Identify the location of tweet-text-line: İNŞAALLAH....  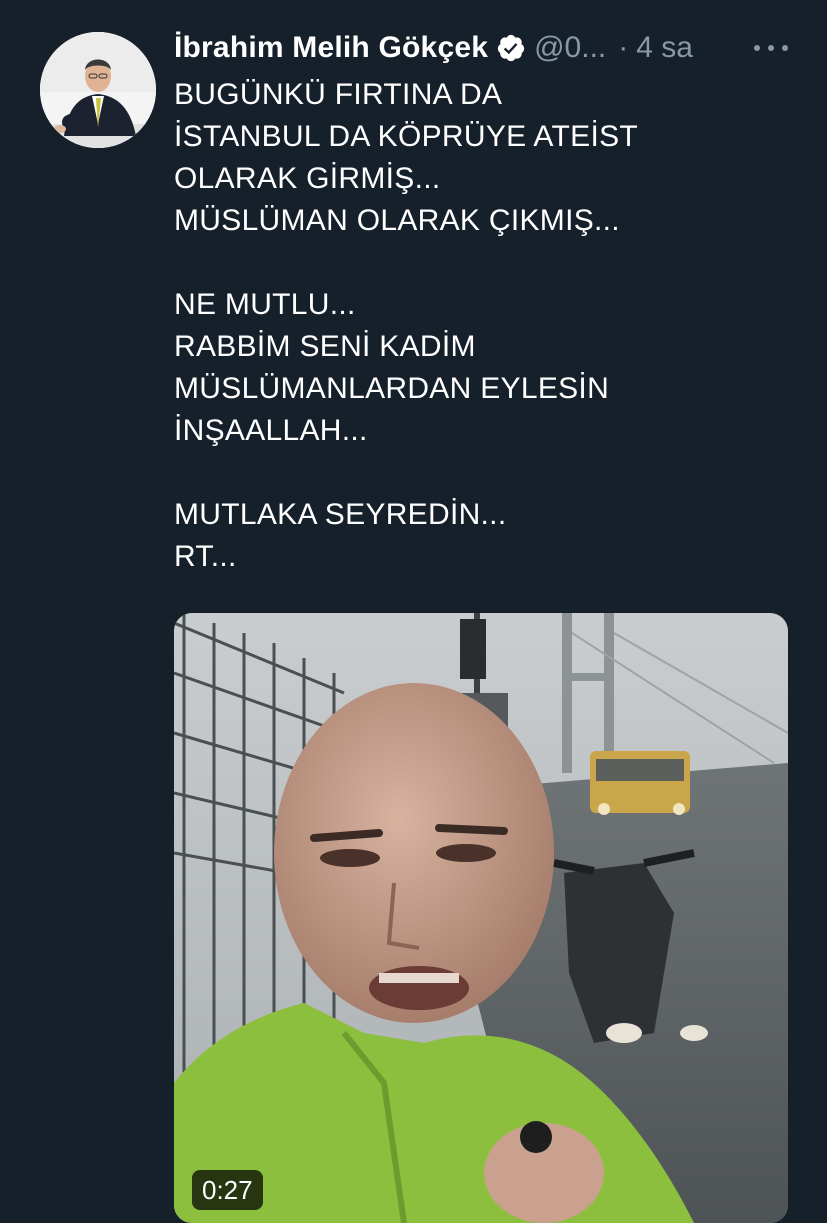
(271, 430).